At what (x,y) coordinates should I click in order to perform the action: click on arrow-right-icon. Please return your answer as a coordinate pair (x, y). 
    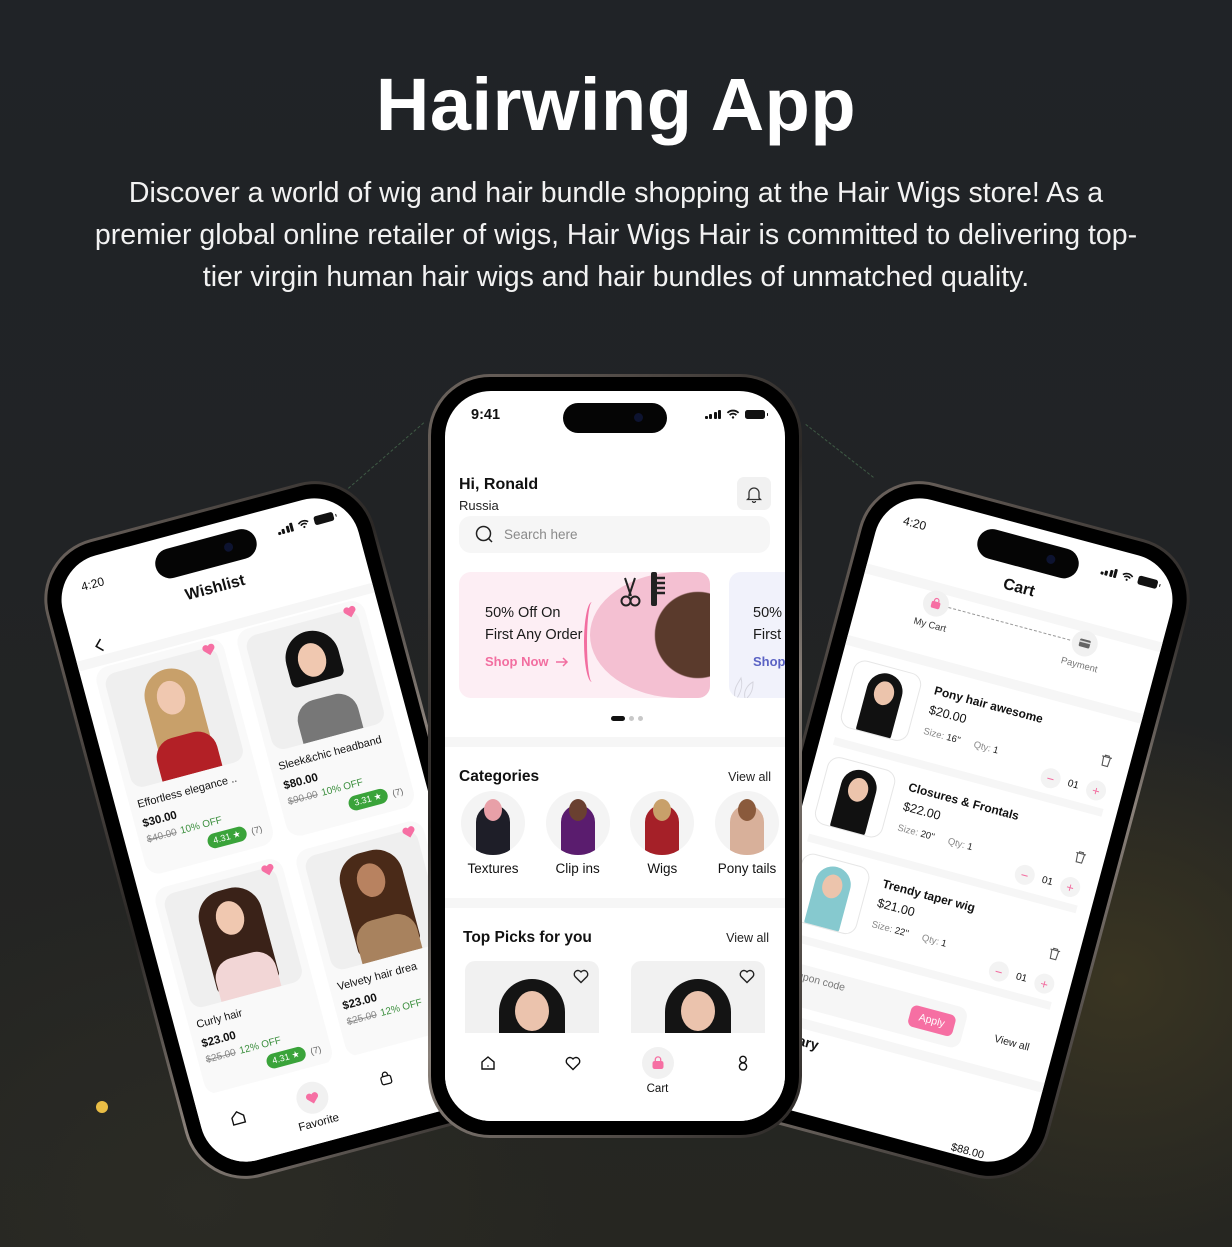
    Looking at the image, I should click on (561, 661).